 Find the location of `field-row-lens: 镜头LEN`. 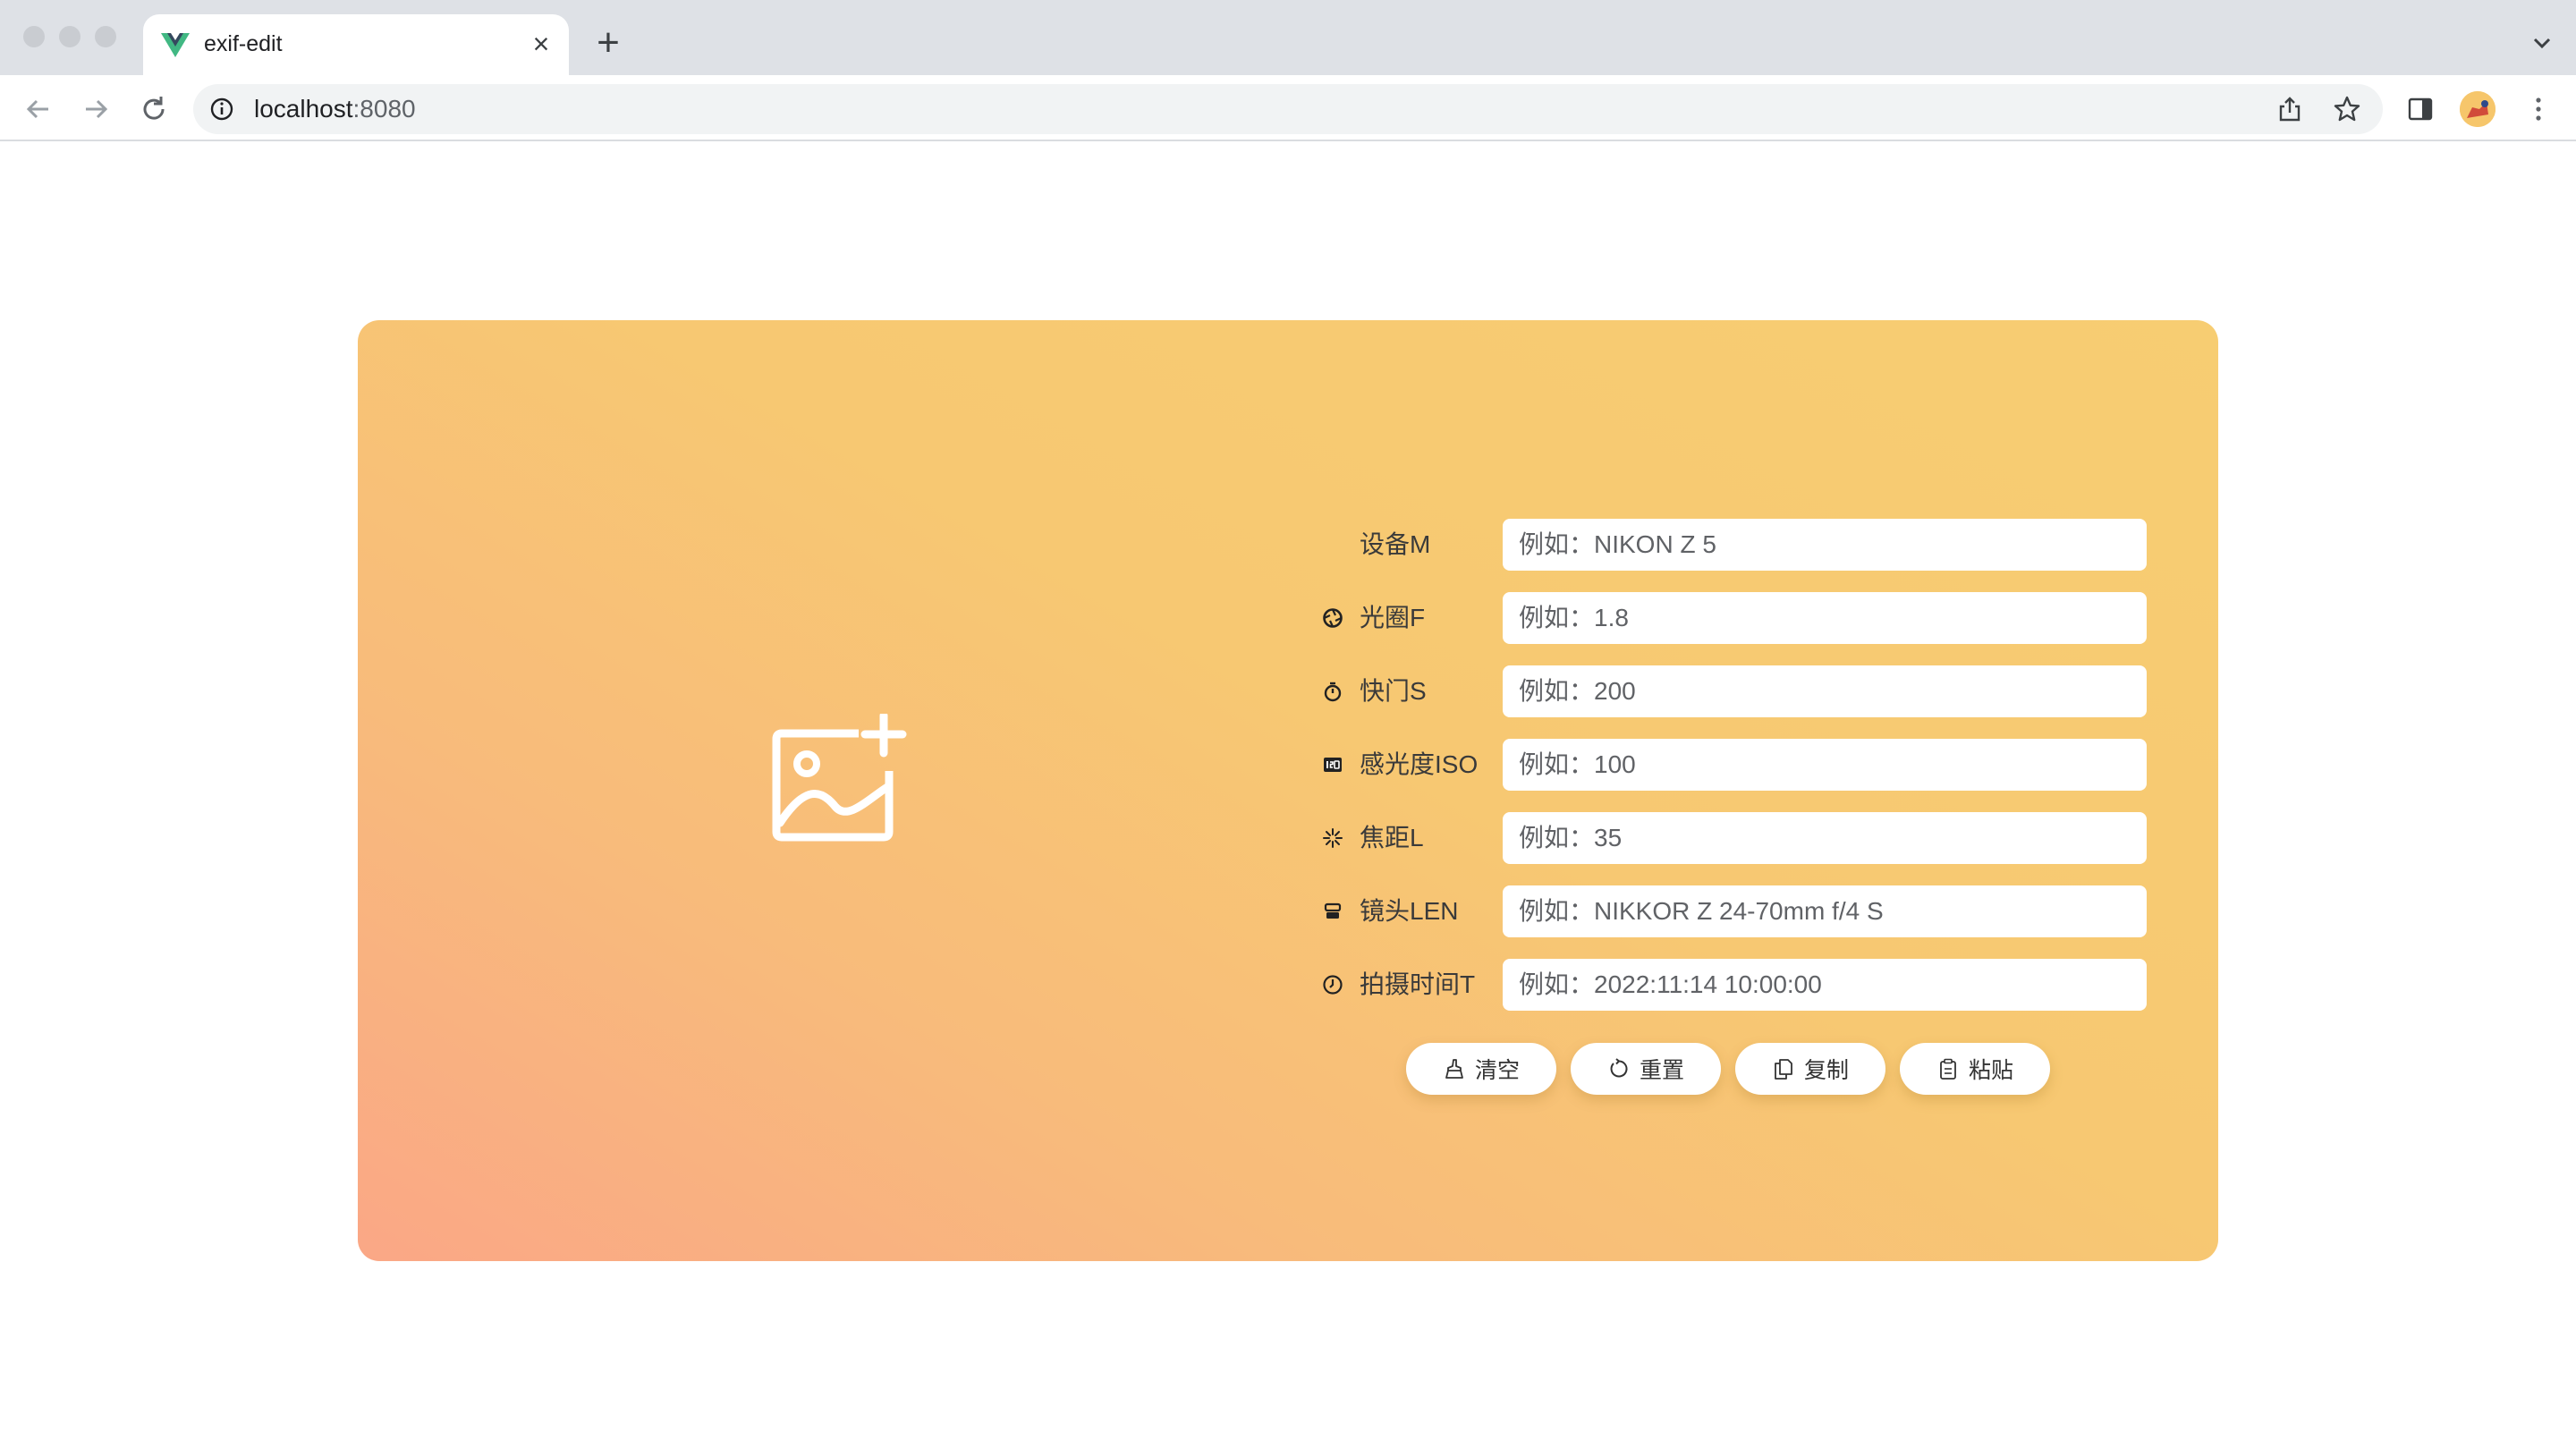

field-row-lens: 镜头LEN is located at coordinates (1738, 911).